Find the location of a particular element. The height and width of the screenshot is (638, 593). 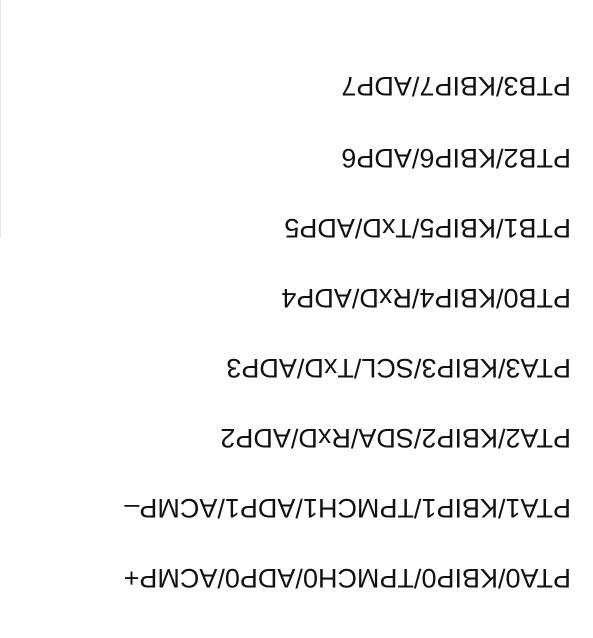

pin-label-pta0: PTA0/KBIP0/TPMCH0/ADP0/ACMP+ is located at coordinates (347, 578).